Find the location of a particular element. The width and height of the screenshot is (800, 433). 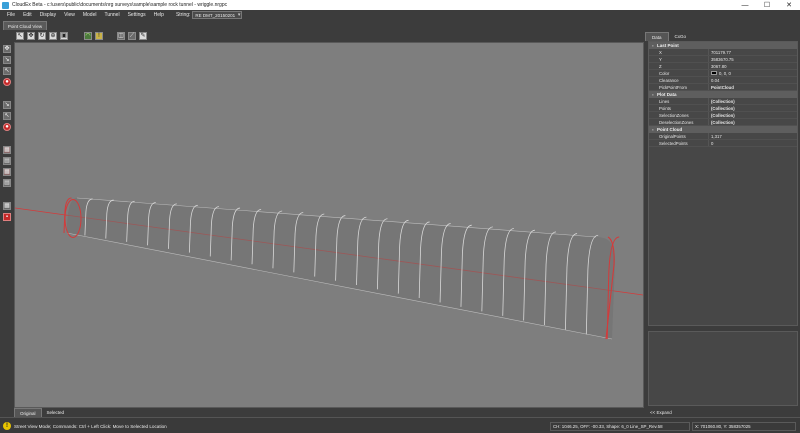

grid-icon: ▦ is located at coordinates (7, 206).